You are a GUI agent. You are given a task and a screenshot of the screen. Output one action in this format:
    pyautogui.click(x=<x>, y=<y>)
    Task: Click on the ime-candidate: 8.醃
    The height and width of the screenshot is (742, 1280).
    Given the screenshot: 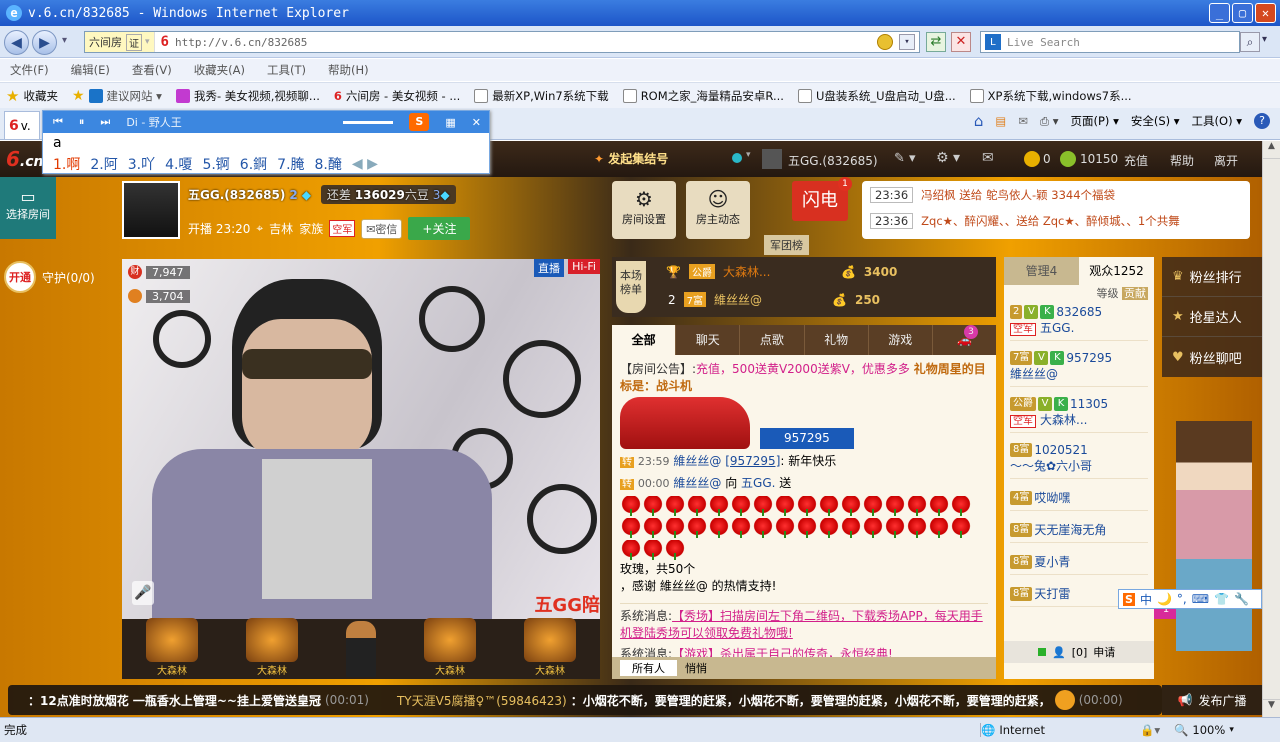 What is the action you would take?
    pyautogui.click(x=328, y=164)
    